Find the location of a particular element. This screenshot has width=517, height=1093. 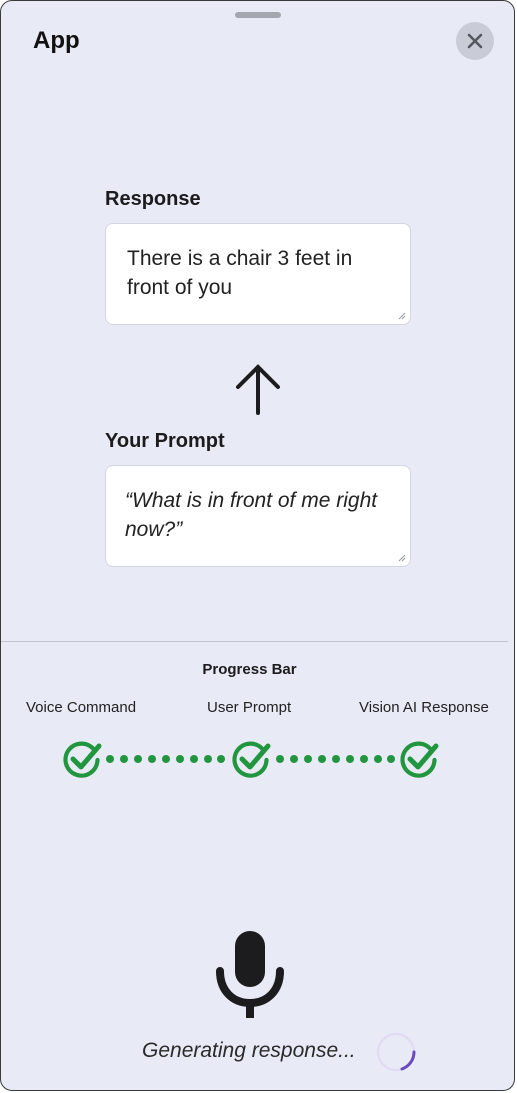

microphone-icon is located at coordinates (250, 975).